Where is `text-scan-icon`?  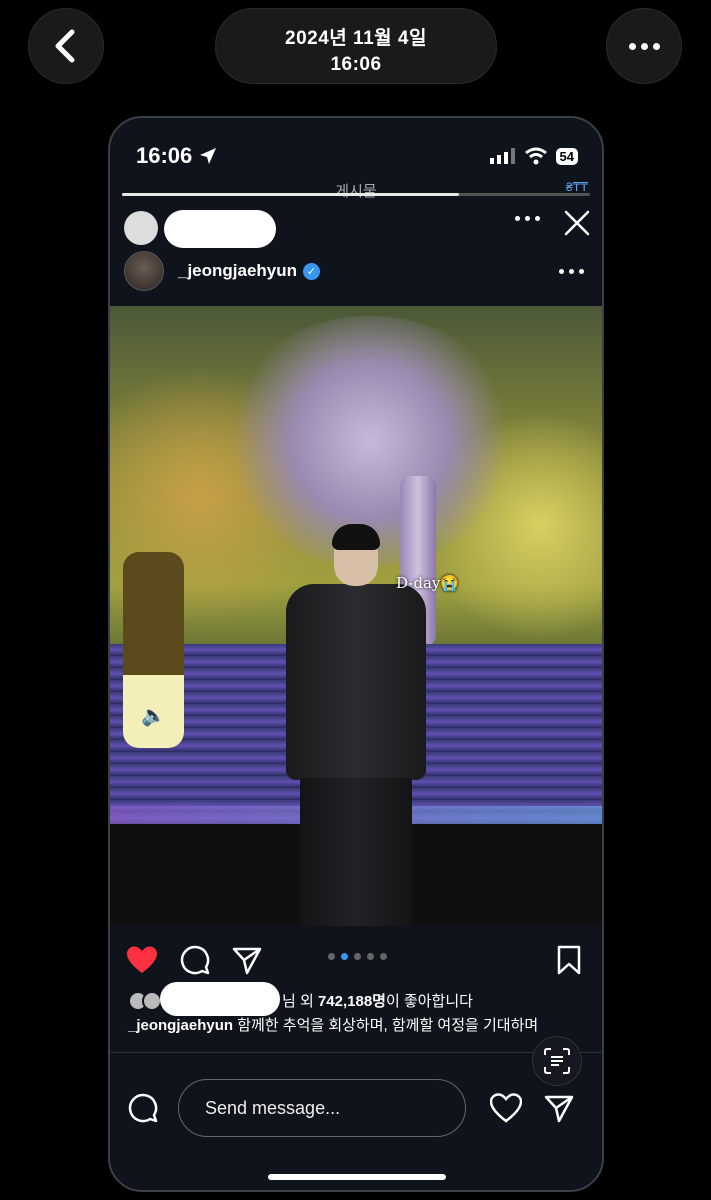
text-scan-icon is located at coordinates (557, 1061).